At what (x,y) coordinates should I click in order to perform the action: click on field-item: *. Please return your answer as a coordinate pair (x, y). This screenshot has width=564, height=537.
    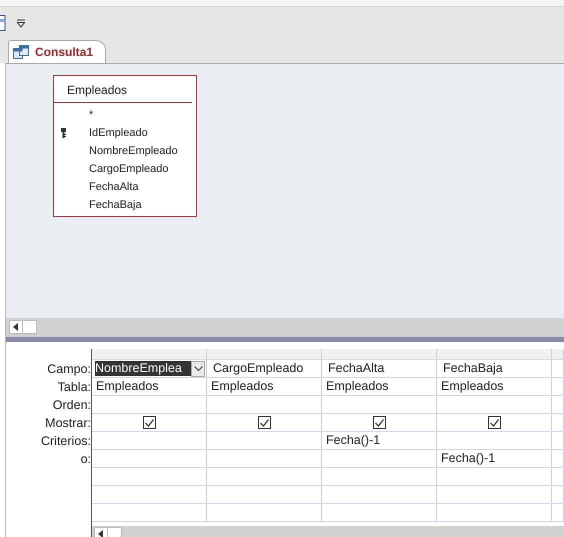
    Looking at the image, I should click on (91, 115).